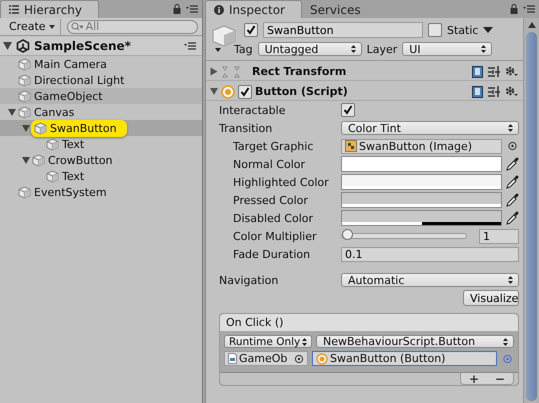 This screenshot has height=403, width=539. I want to click on hierarchy-item: Canvas, so click(47, 112).